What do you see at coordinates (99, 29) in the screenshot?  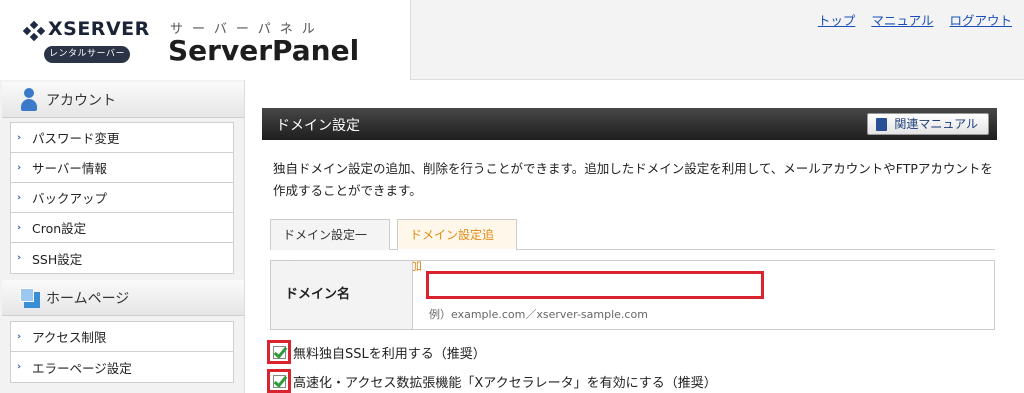 I see `brand-name: XSERVER` at bounding box center [99, 29].